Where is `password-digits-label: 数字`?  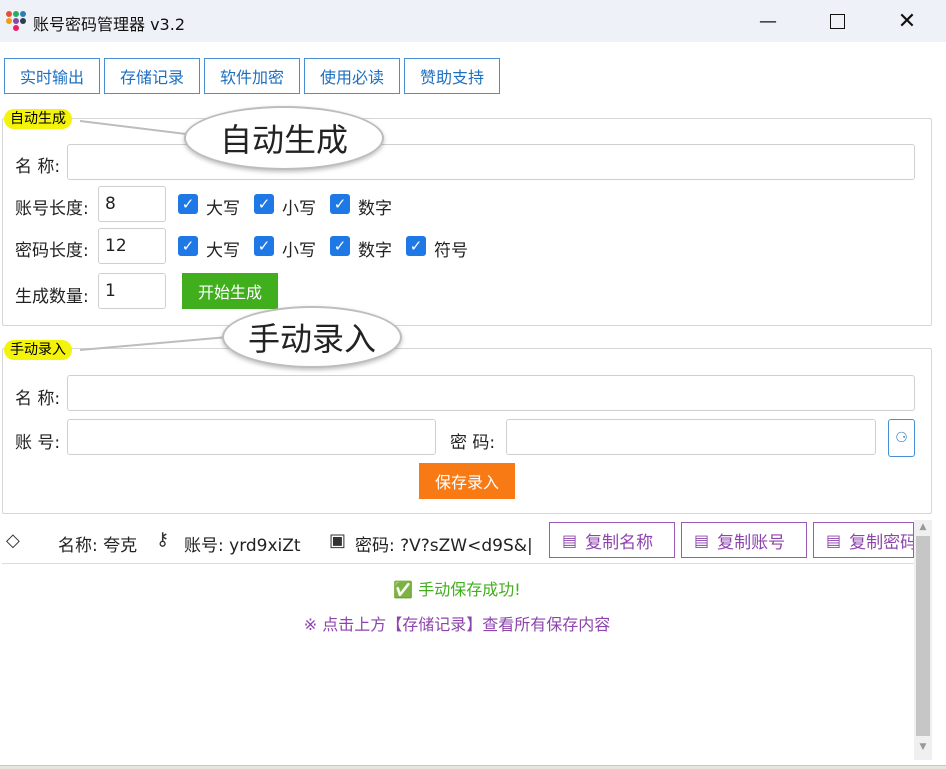
password-digits-label: 数字 is located at coordinates (375, 251).